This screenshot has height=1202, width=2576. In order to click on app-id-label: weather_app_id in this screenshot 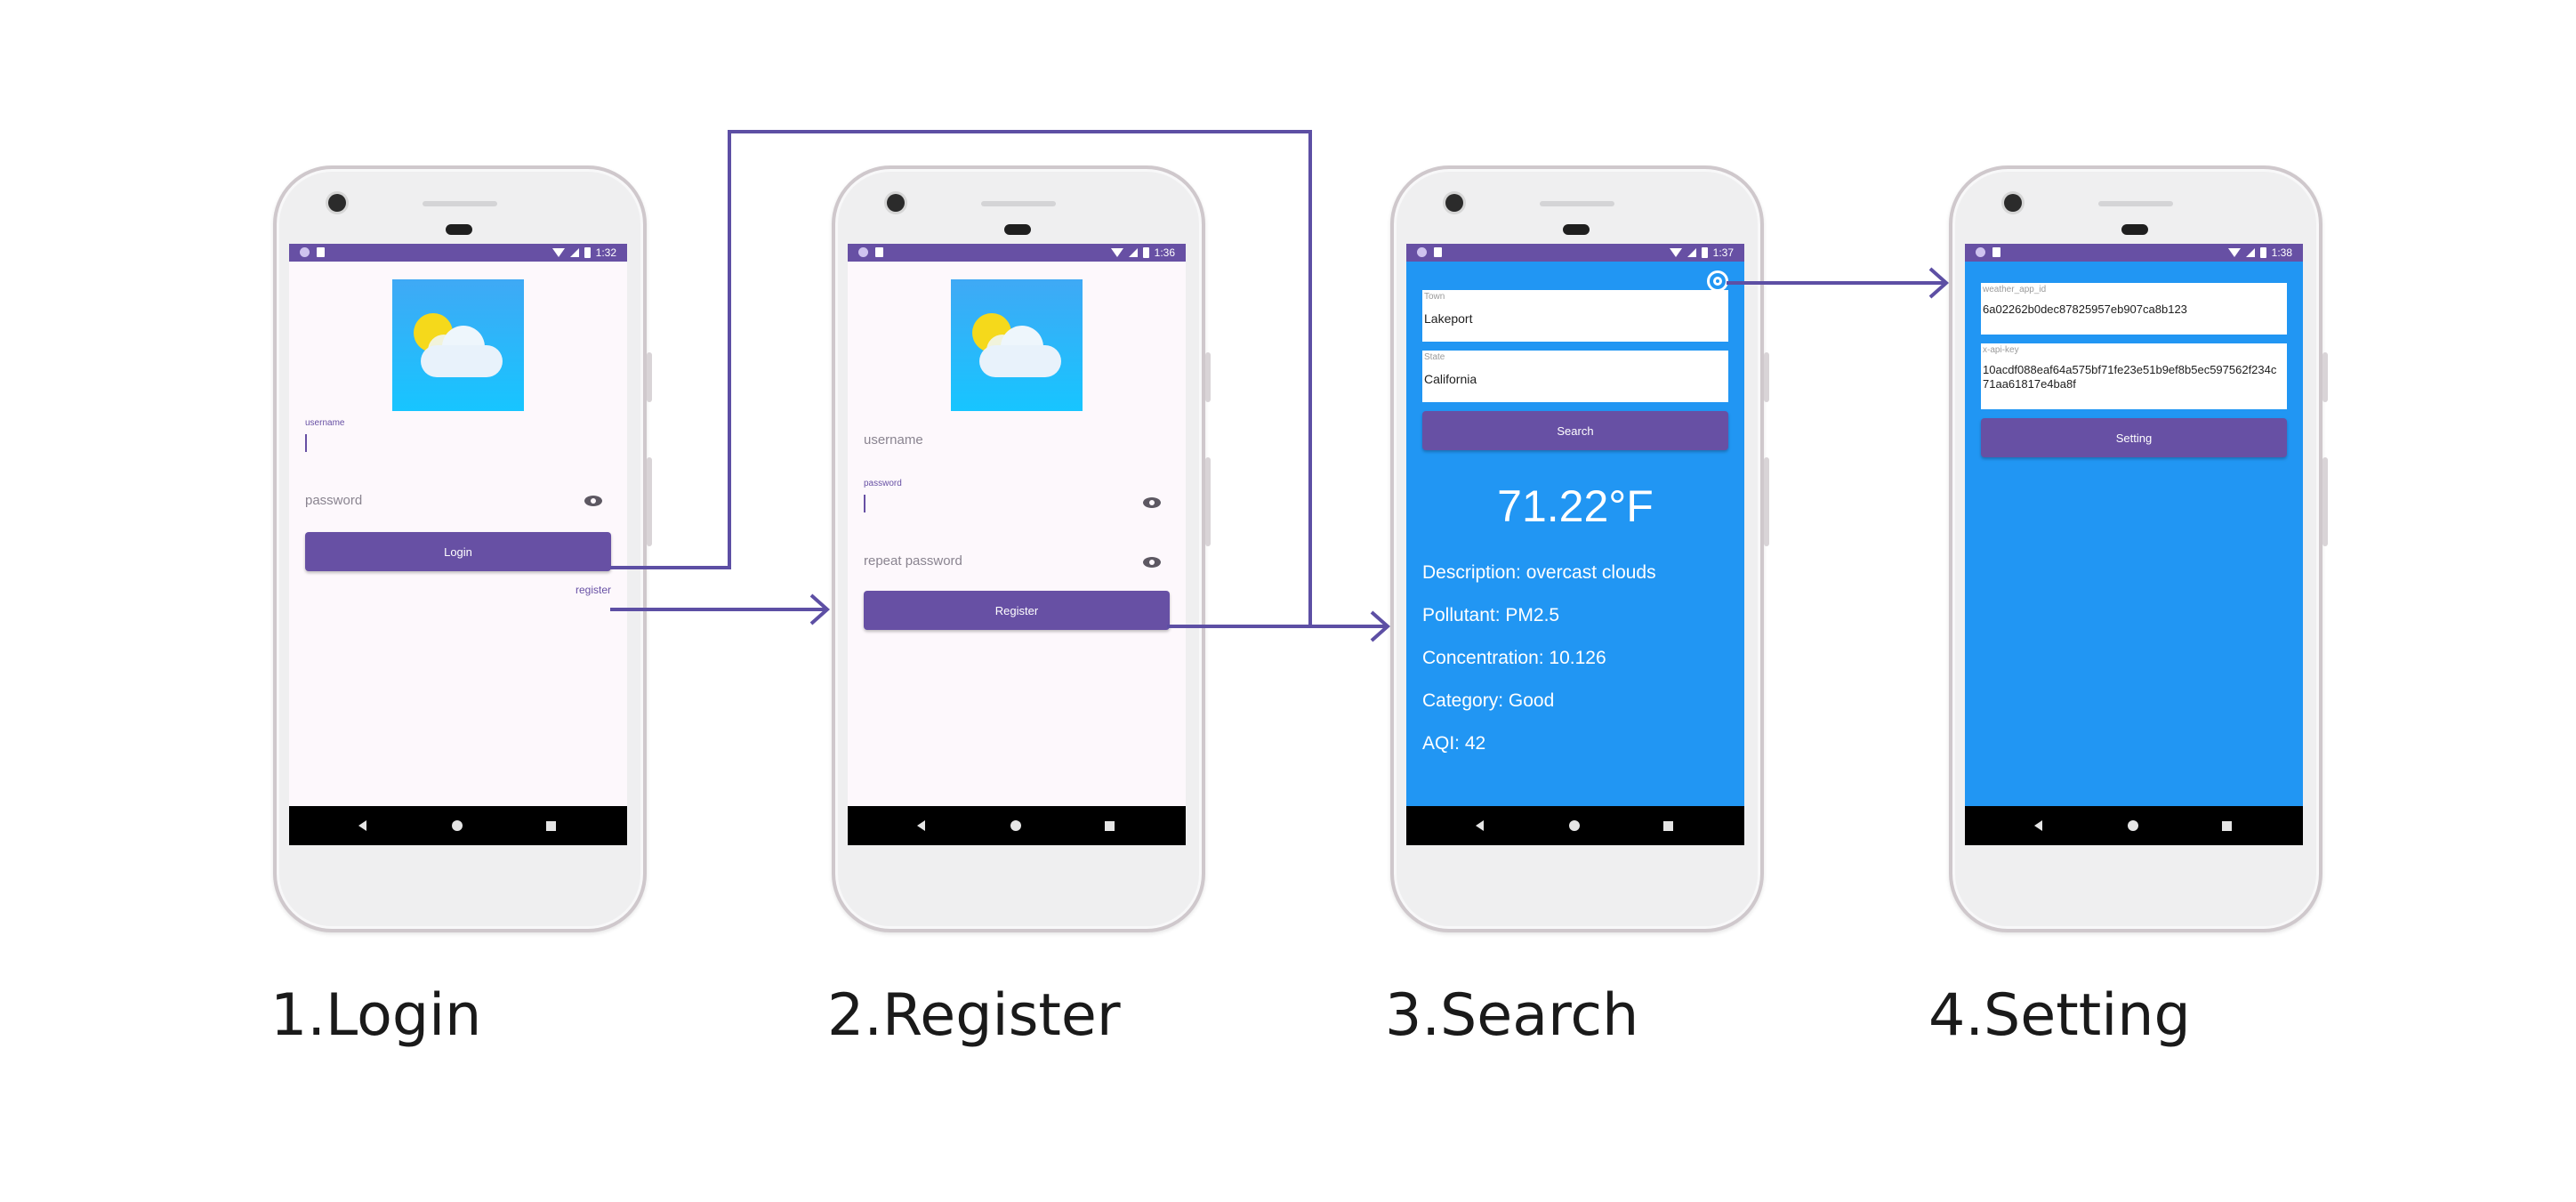, I will do `click(2015, 289)`.